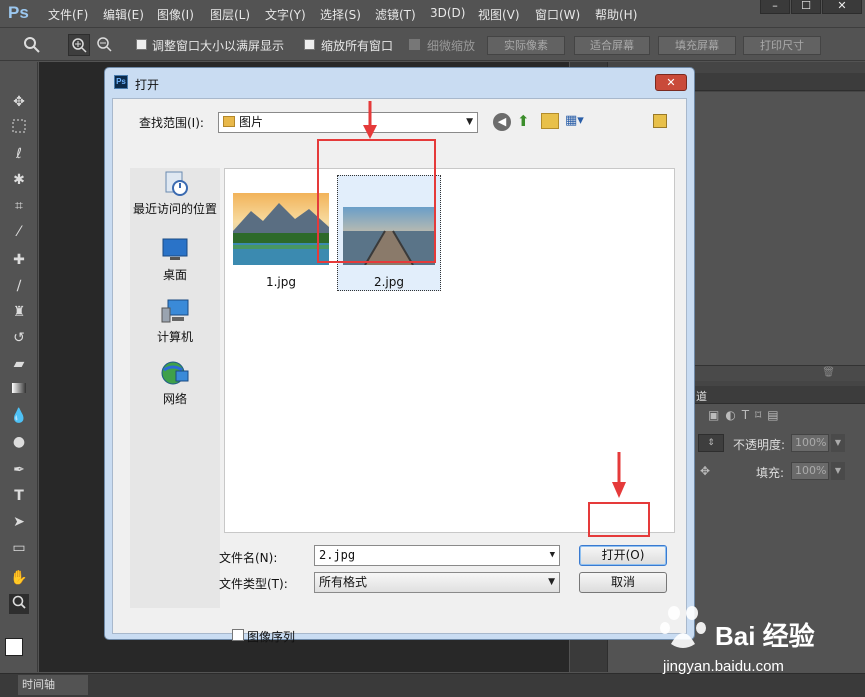  Describe the element at coordinates (14, 647) in the screenshot. I see `foreground-color-swatch` at that location.